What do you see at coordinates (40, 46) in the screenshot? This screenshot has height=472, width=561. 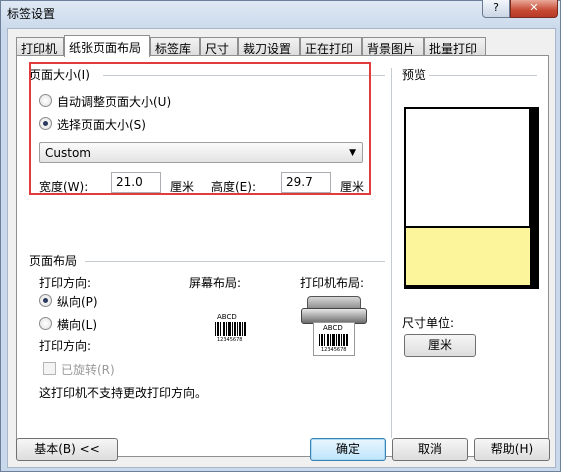 I see `tab-printer: 打印机` at bounding box center [40, 46].